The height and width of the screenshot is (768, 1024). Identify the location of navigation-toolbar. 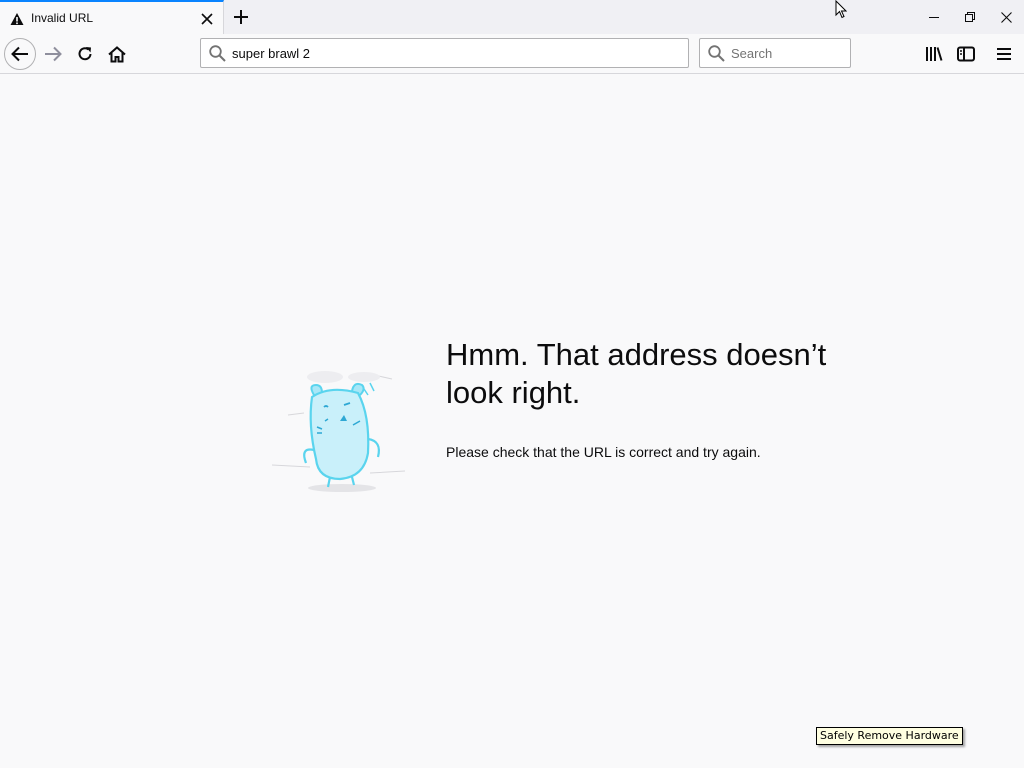
(512, 54).